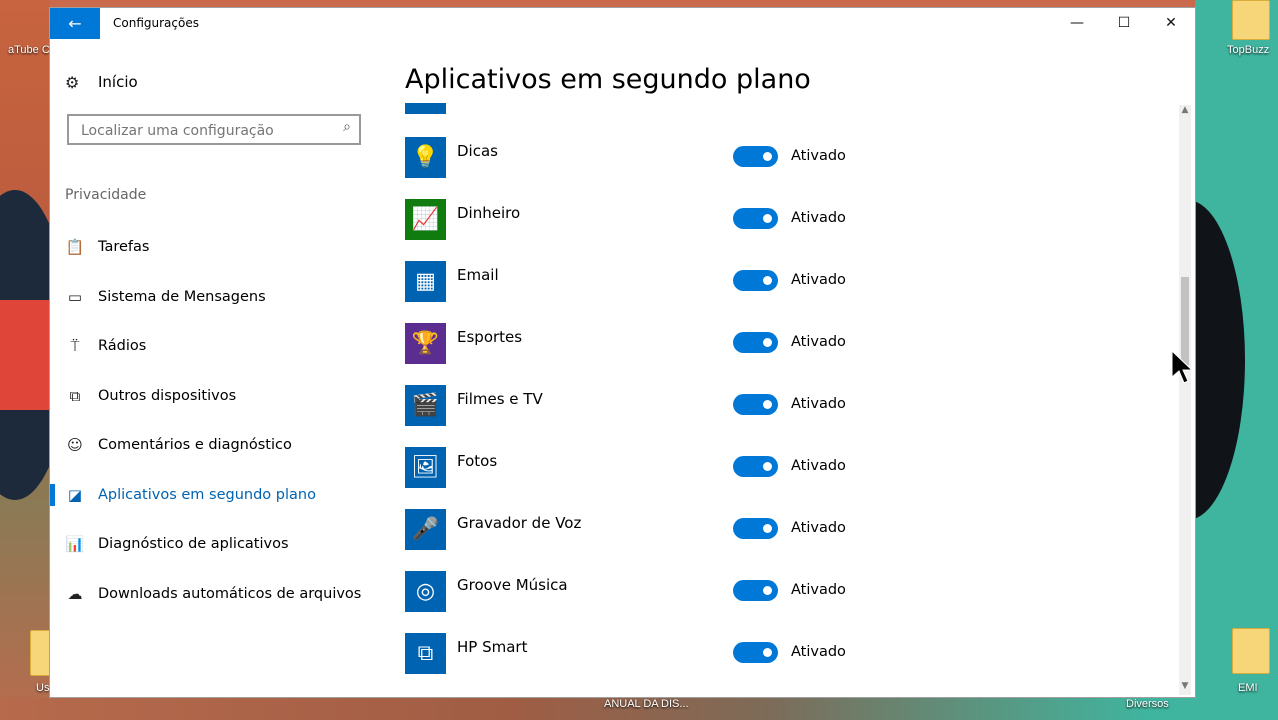  Describe the element at coordinates (206, 131) in the screenshot. I see `search-input` at that location.